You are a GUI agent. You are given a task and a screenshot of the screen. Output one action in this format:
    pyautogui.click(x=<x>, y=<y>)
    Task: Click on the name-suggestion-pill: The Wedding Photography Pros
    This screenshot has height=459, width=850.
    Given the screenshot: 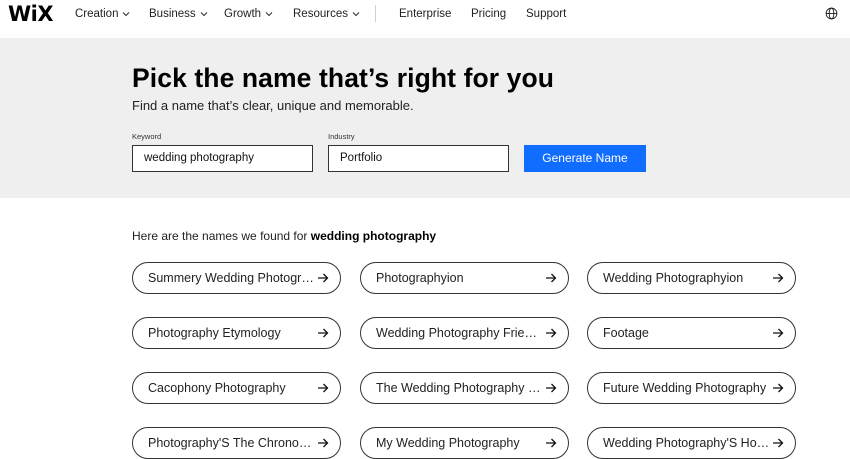 What is the action you would take?
    pyautogui.click(x=464, y=388)
    